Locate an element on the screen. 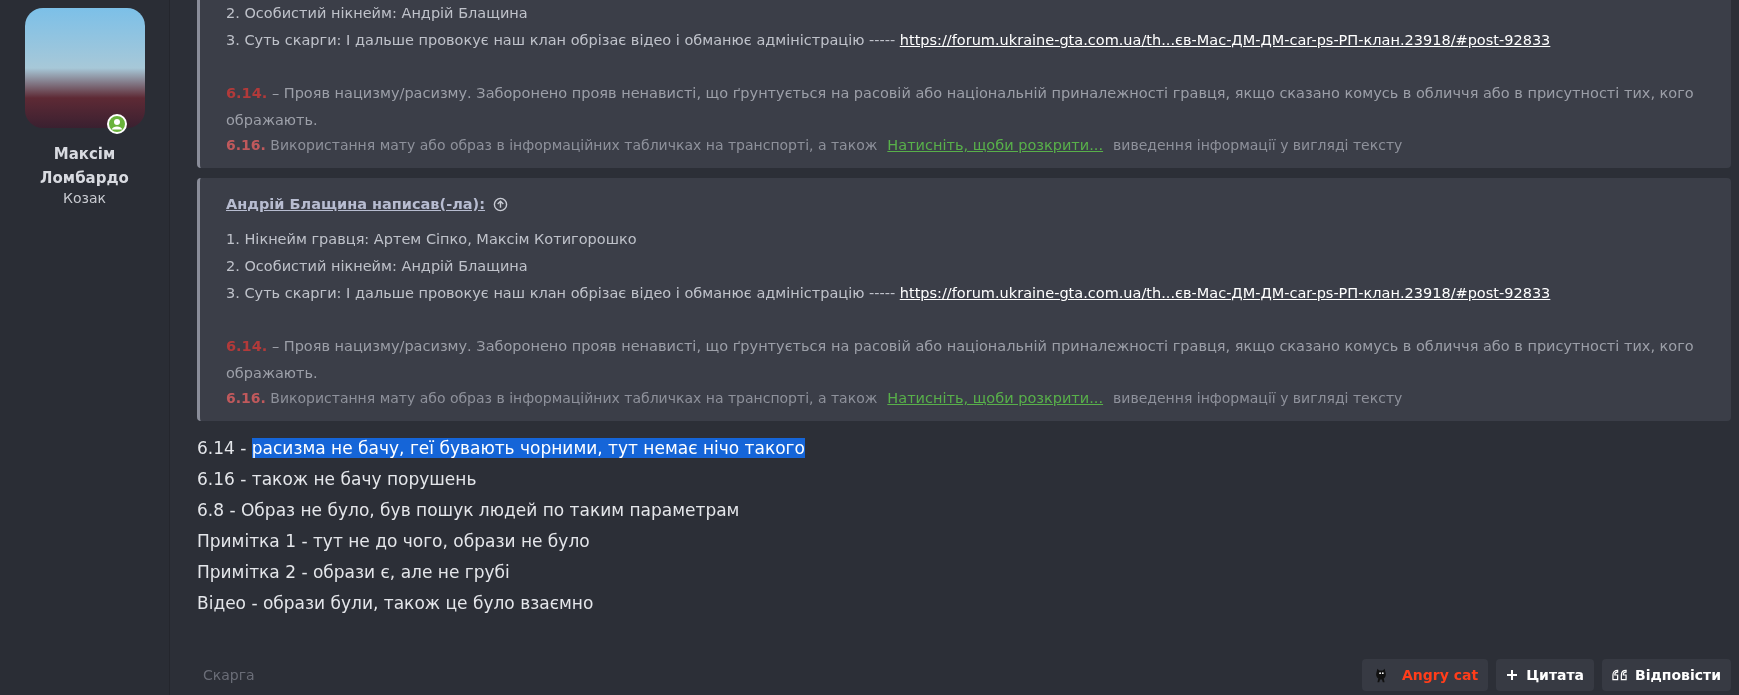  quote-line: 1. Нікнейм гравця: Артем Сіпко, Максім Котигорошко is located at coordinates (432, 239).